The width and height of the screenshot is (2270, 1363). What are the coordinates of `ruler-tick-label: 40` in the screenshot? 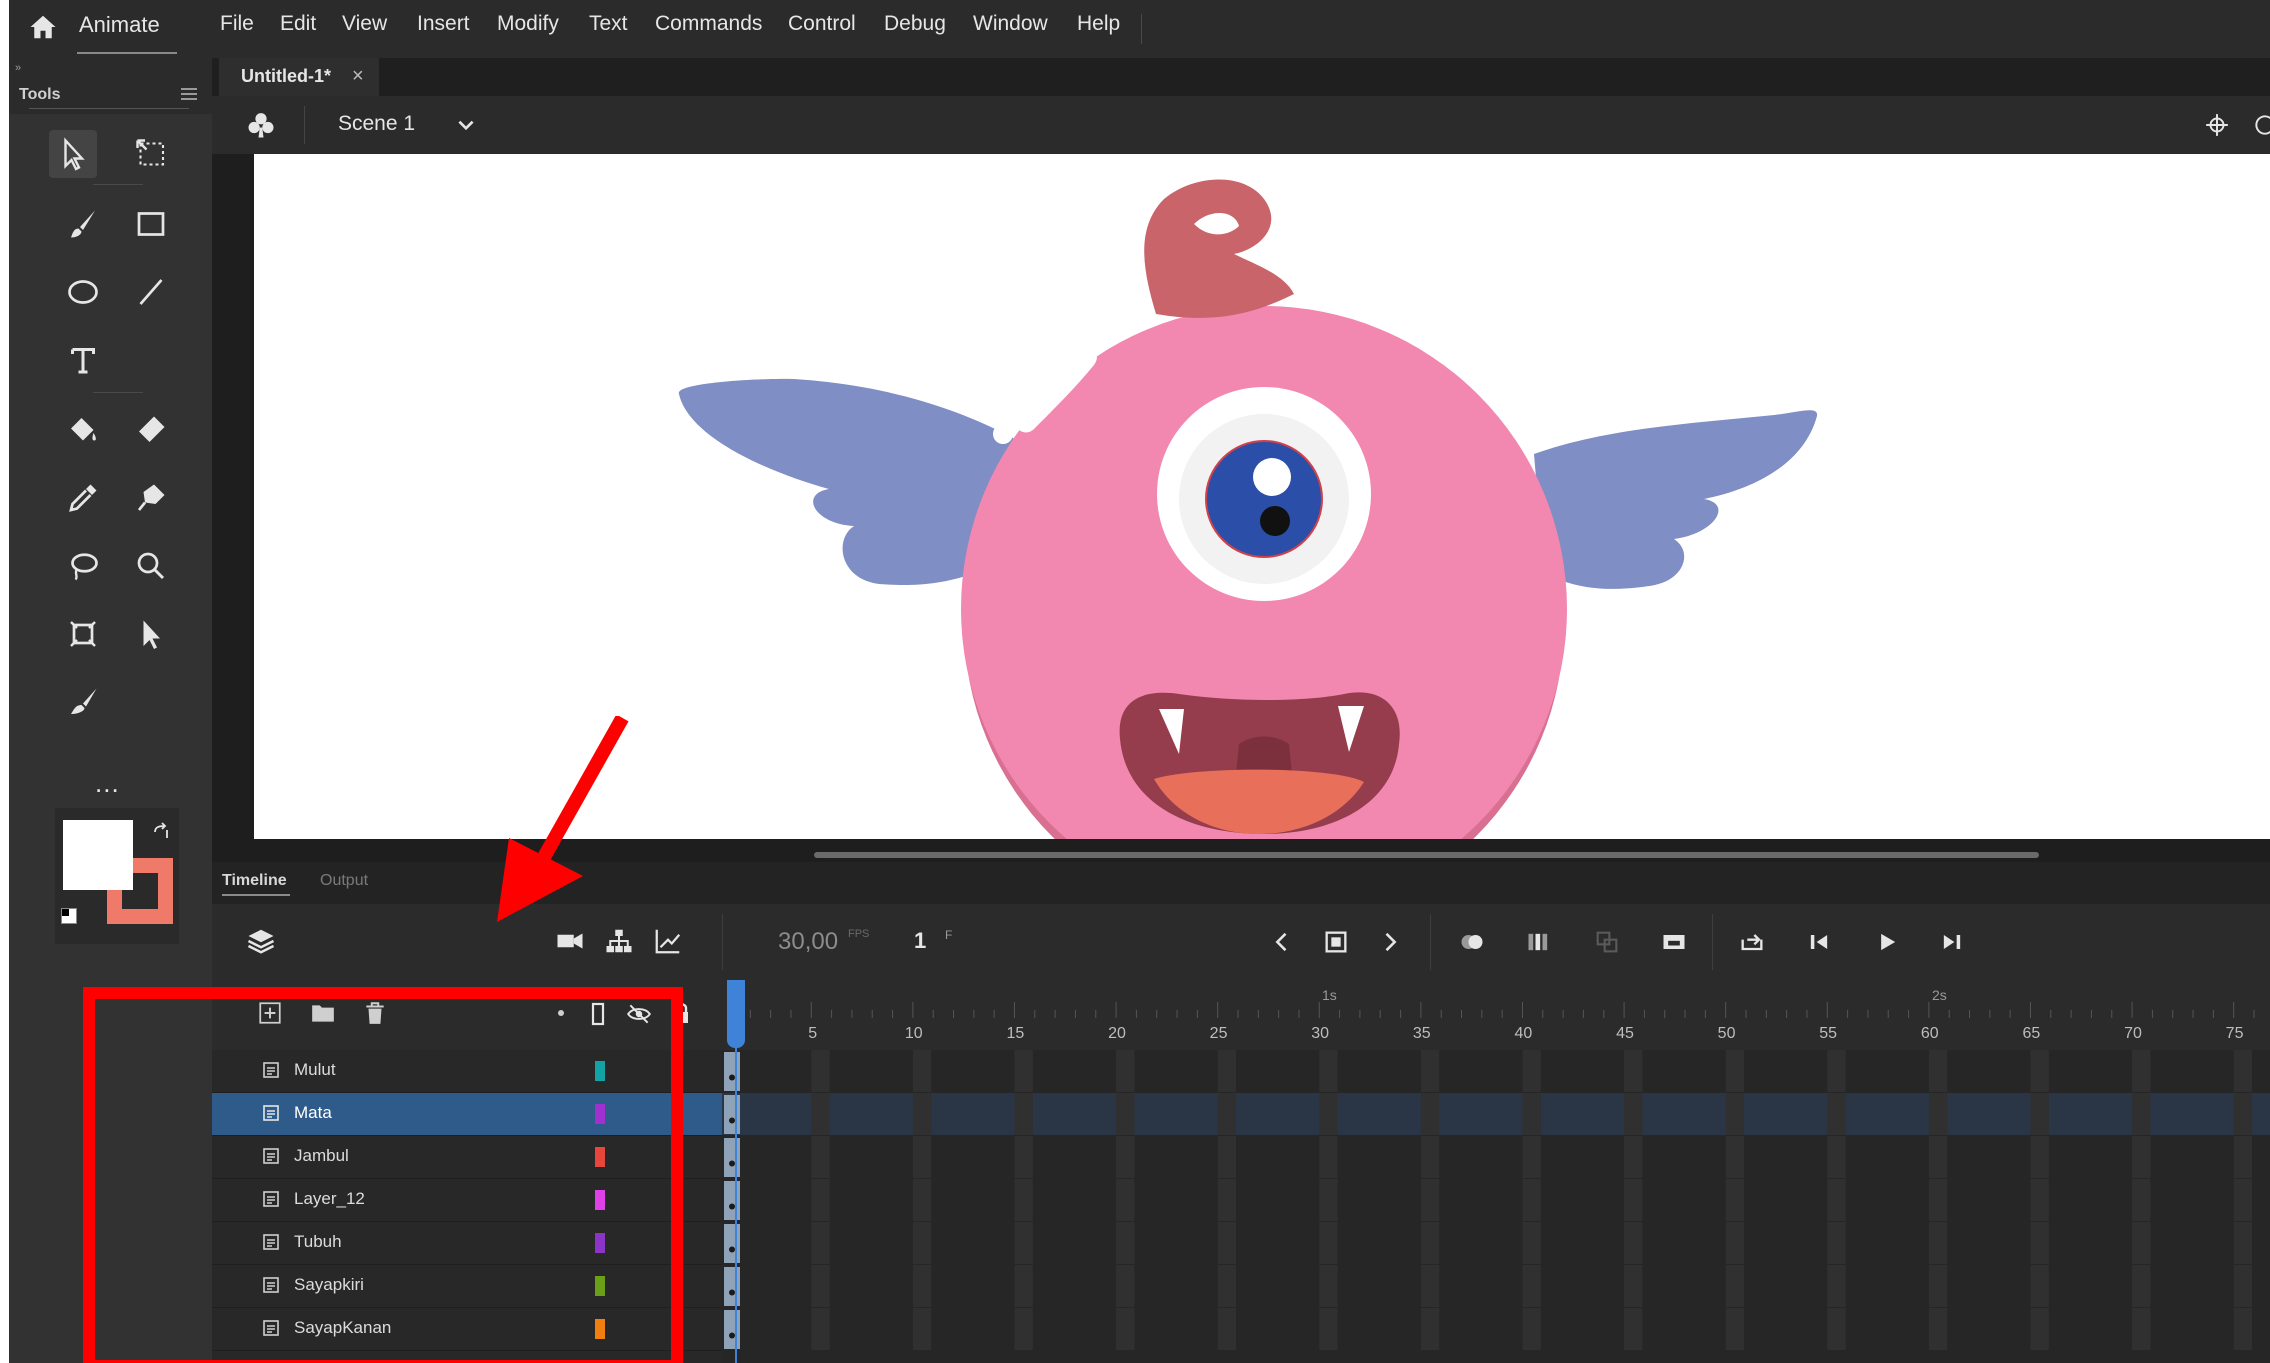 It's located at (1523, 1033).